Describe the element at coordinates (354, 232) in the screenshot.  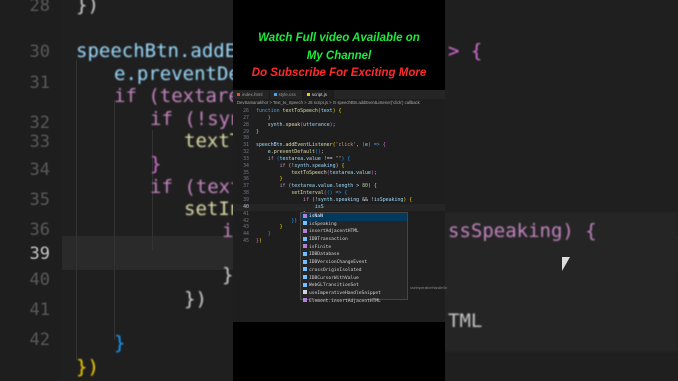
I see `autocomplete-item: insertAdjacentHTML` at that location.